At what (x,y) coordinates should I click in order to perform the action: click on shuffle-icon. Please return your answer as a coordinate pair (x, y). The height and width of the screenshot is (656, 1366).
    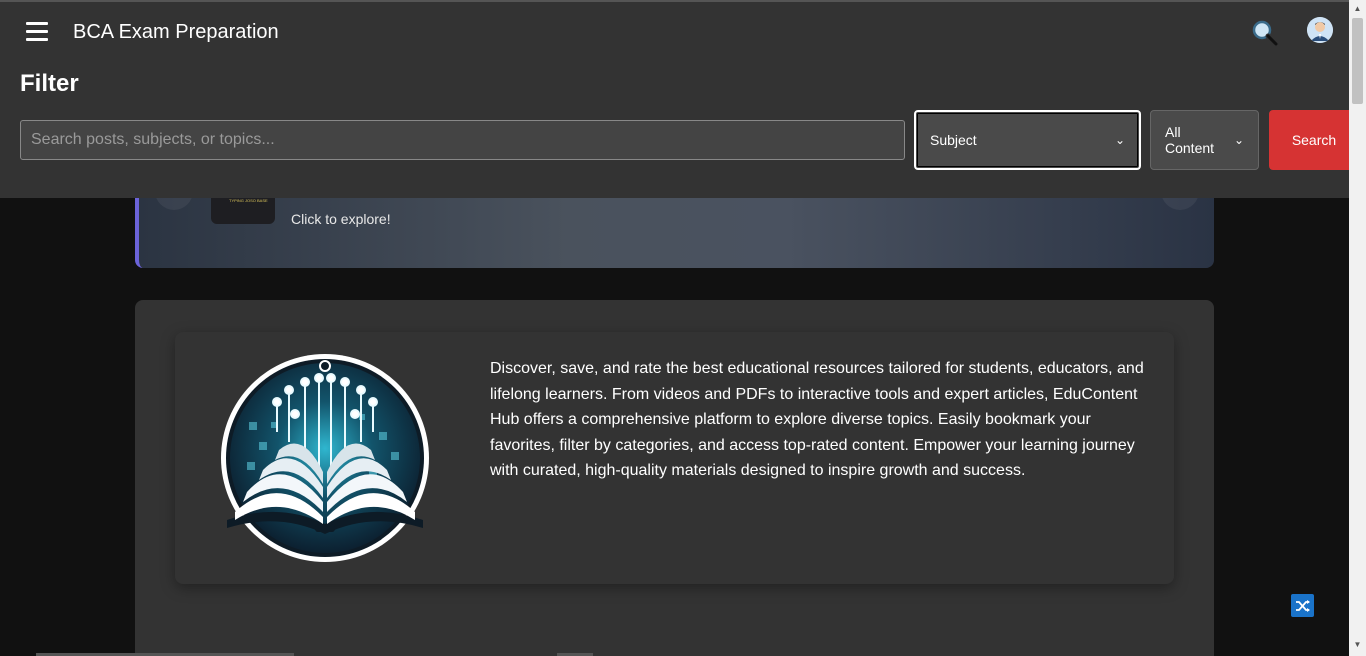
    Looking at the image, I should click on (1302, 605).